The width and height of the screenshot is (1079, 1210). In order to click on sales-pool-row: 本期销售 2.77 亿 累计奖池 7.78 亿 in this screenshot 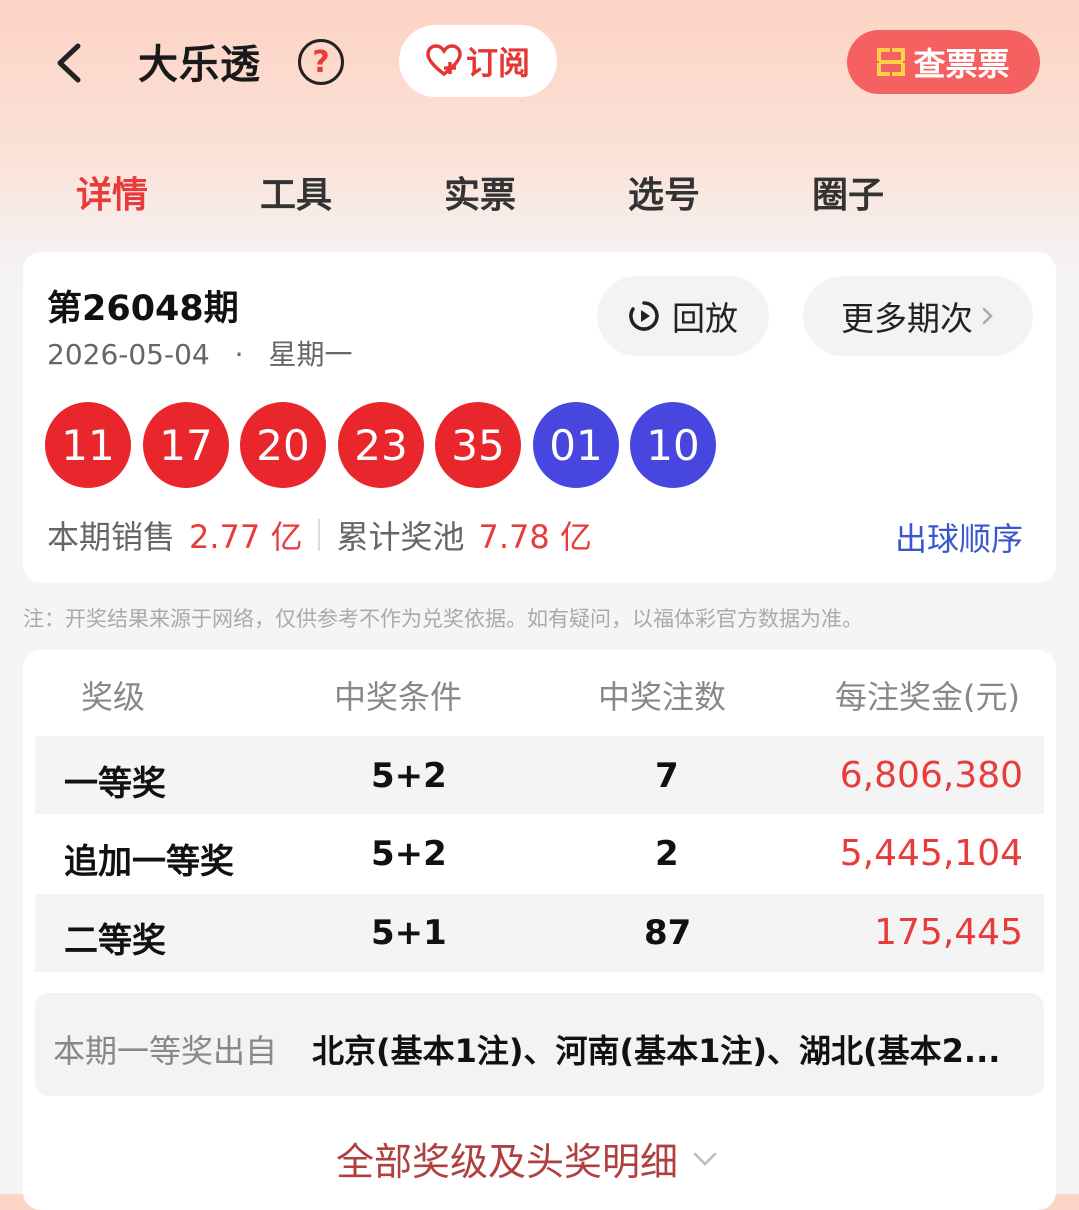, I will do `click(319, 535)`.